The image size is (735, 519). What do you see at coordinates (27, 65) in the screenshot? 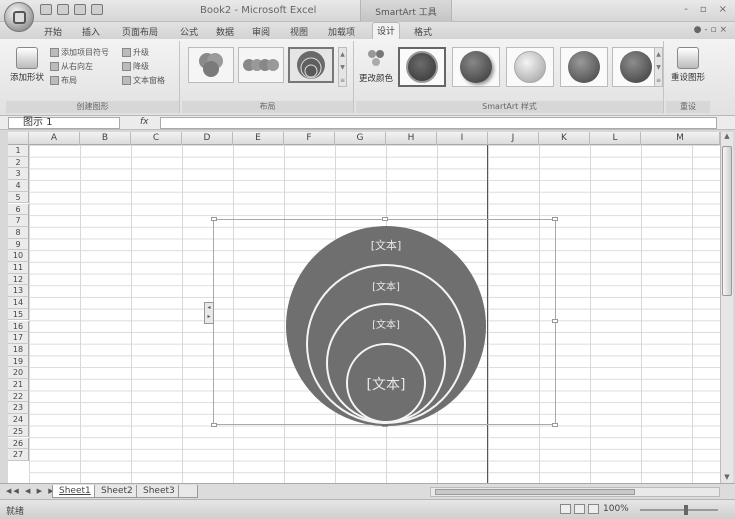
I see `add-shape-button: 添加形状` at bounding box center [27, 65].